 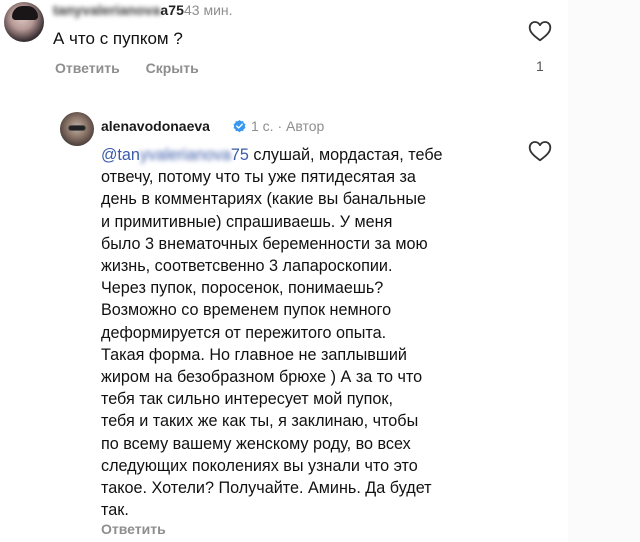 What do you see at coordinates (254, 354) in the screenshot?
I see `reply-text-line: Такая форма. Но главное не заплывший` at bounding box center [254, 354].